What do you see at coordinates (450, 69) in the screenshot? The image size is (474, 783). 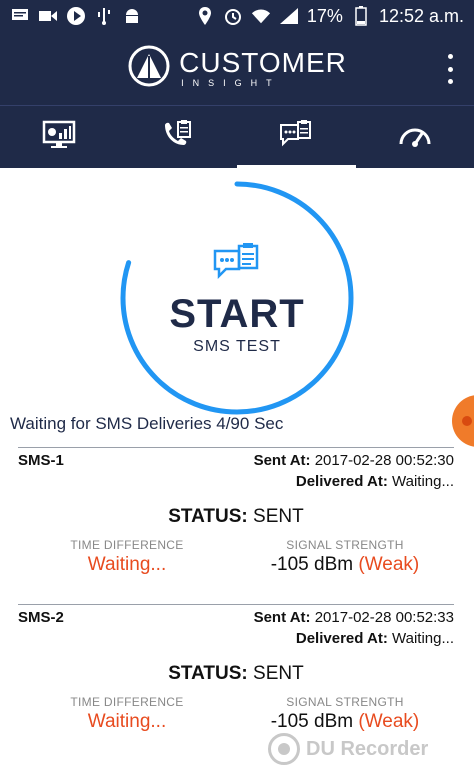 I see `overflow-menu-button` at bounding box center [450, 69].